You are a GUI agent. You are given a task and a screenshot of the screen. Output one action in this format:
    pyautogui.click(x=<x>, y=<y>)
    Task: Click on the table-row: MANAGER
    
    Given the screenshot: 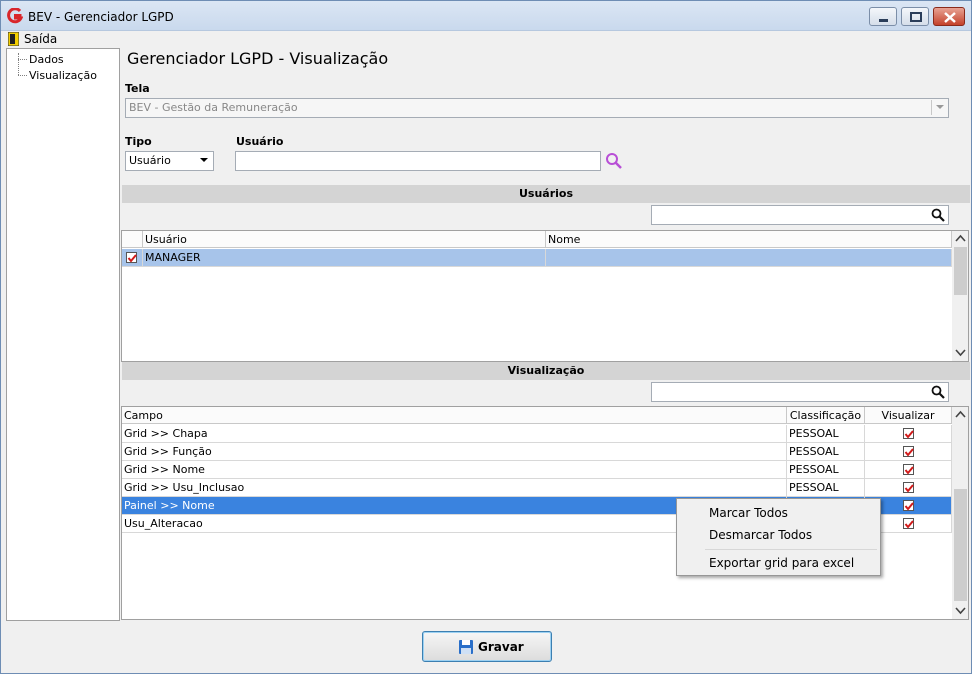 What is the action you would take?
    pyautogui.click(x=537, y=258)
    